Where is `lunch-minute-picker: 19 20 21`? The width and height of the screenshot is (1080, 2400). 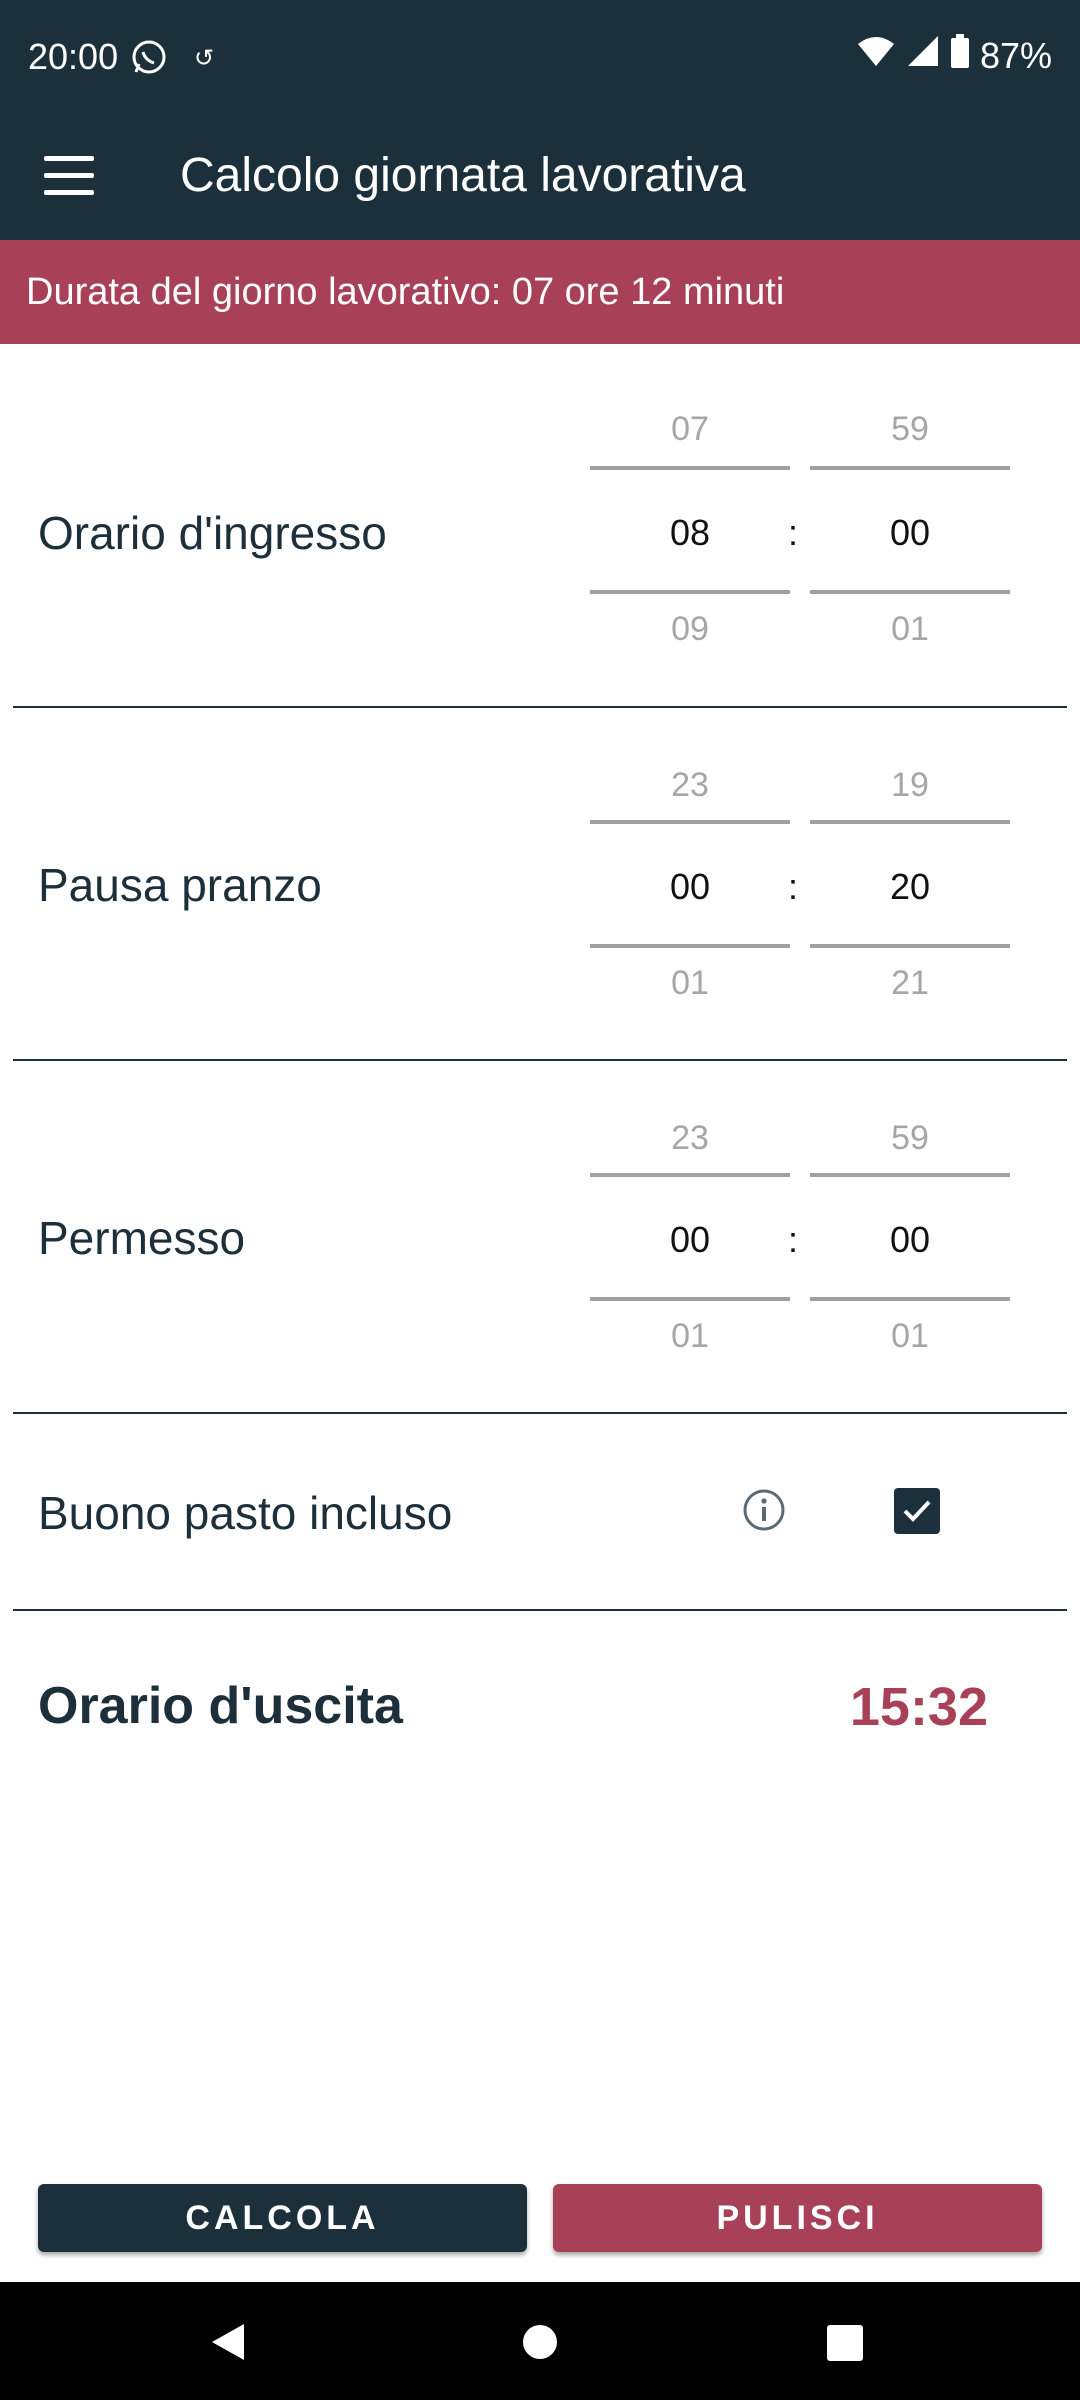
lunch-minute-picker: 19 20 21 is located at coordinates (910, 884).